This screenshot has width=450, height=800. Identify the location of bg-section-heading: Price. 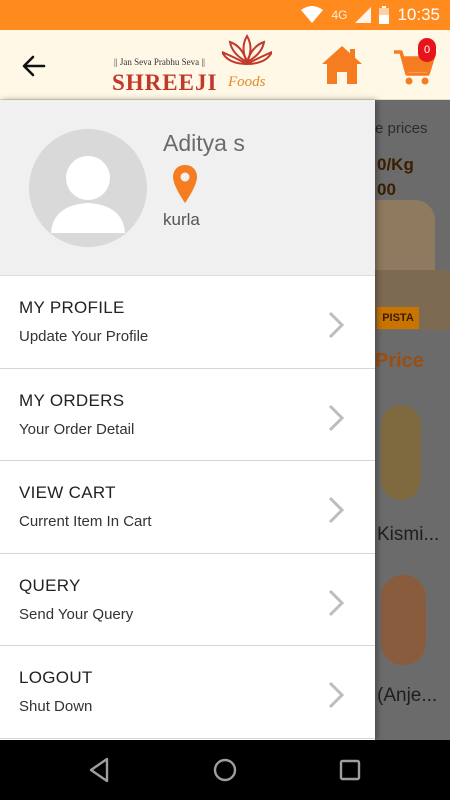
(399, 361).